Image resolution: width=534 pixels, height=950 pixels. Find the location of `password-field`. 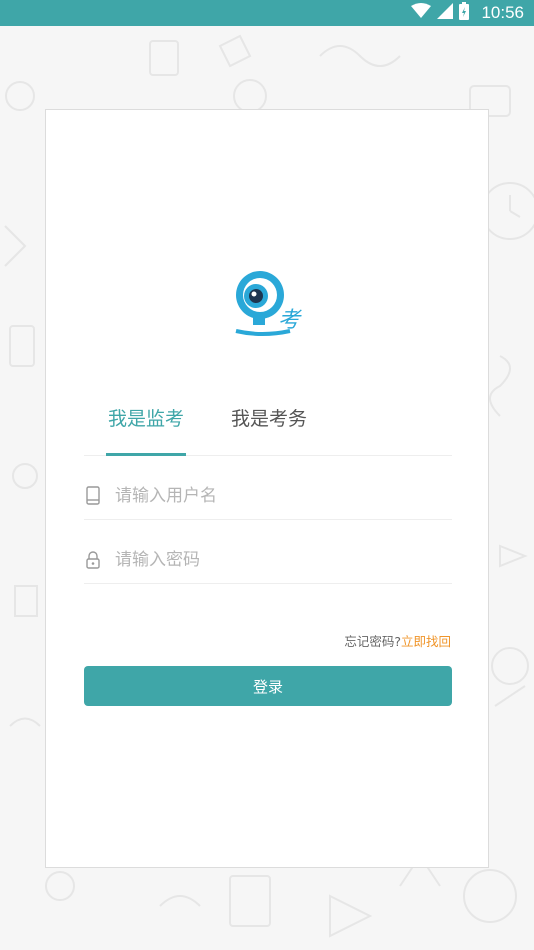

password-field is located at coordinates (268, 560).